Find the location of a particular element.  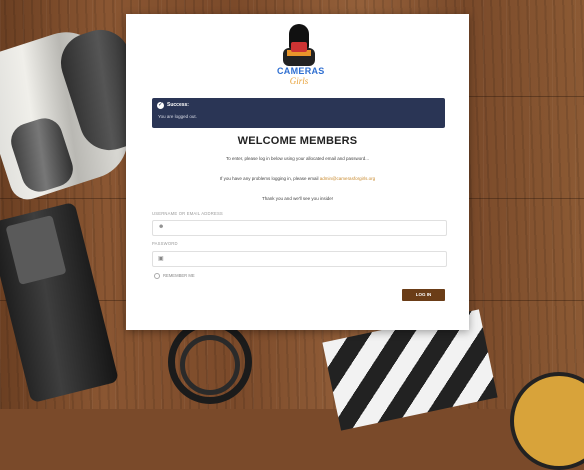

user-icon: ☻ is located at coordinates (161, 227).